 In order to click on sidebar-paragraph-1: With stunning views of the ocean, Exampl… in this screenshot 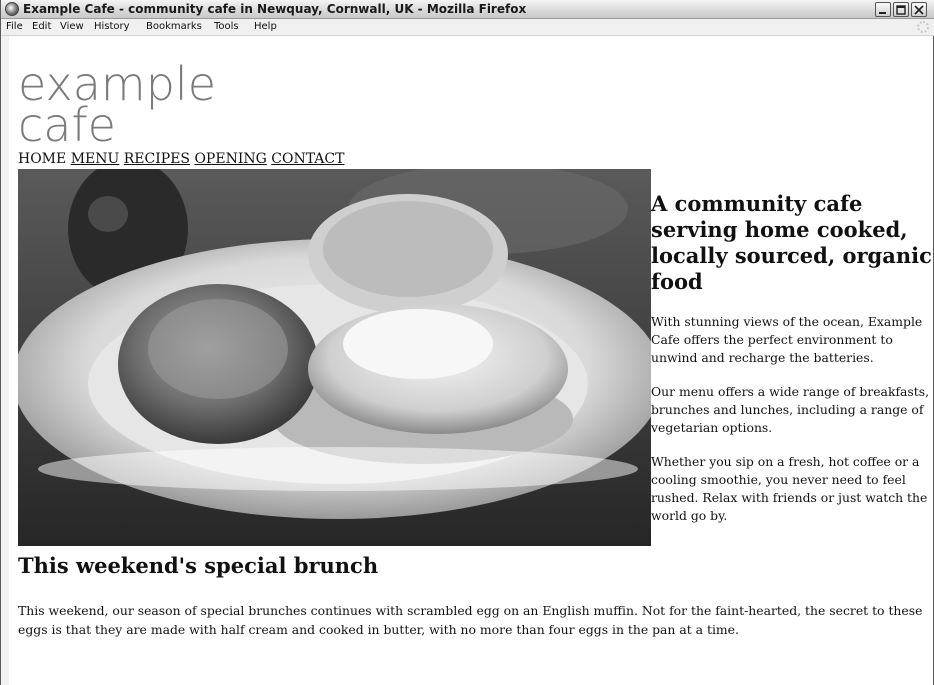, I will do `click(787, 339)`.